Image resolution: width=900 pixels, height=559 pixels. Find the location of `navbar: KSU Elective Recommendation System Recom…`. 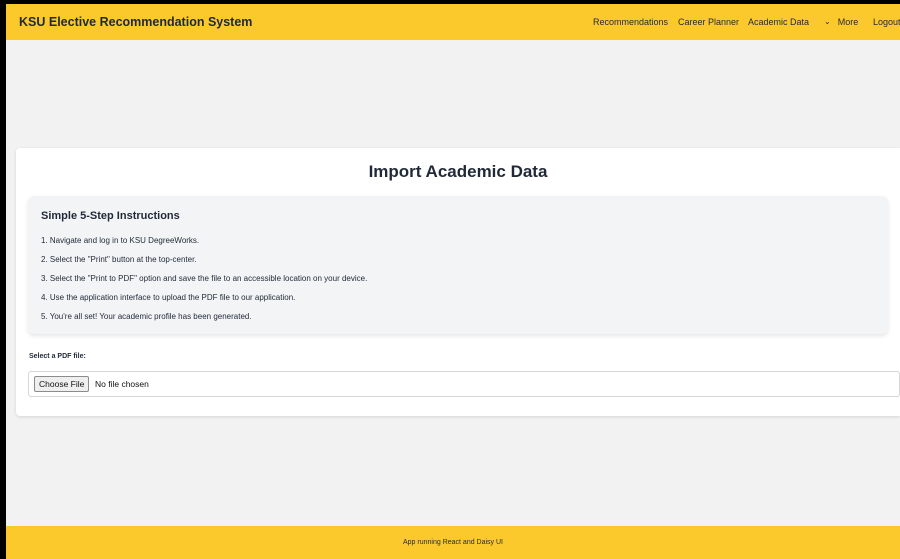

navbar: KSU Elective Recommendation System Recom… is located at coordinates (453, 22).